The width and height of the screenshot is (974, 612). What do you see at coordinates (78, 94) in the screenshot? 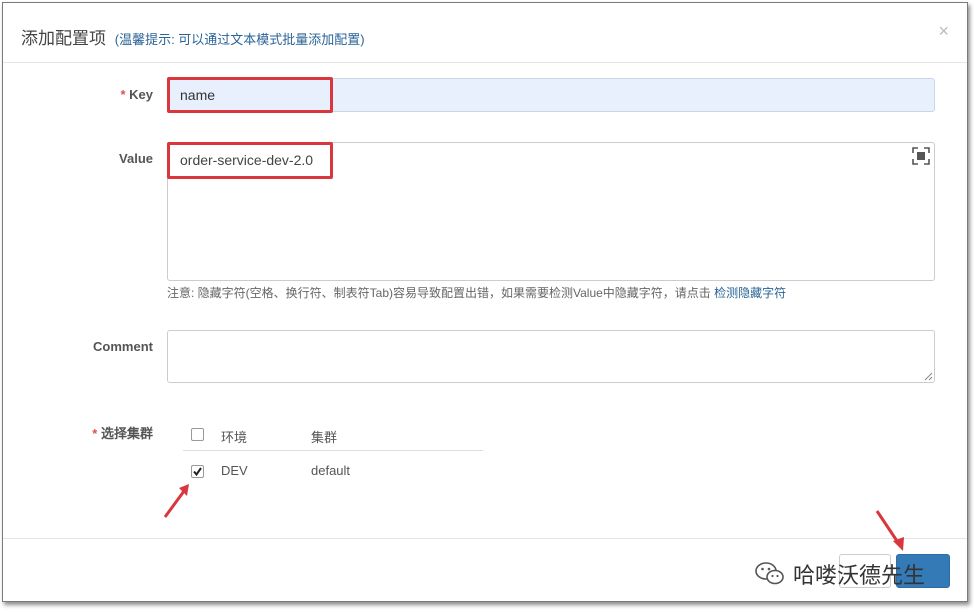
I see `key-label: * Key` at bounding box center [78, 94].